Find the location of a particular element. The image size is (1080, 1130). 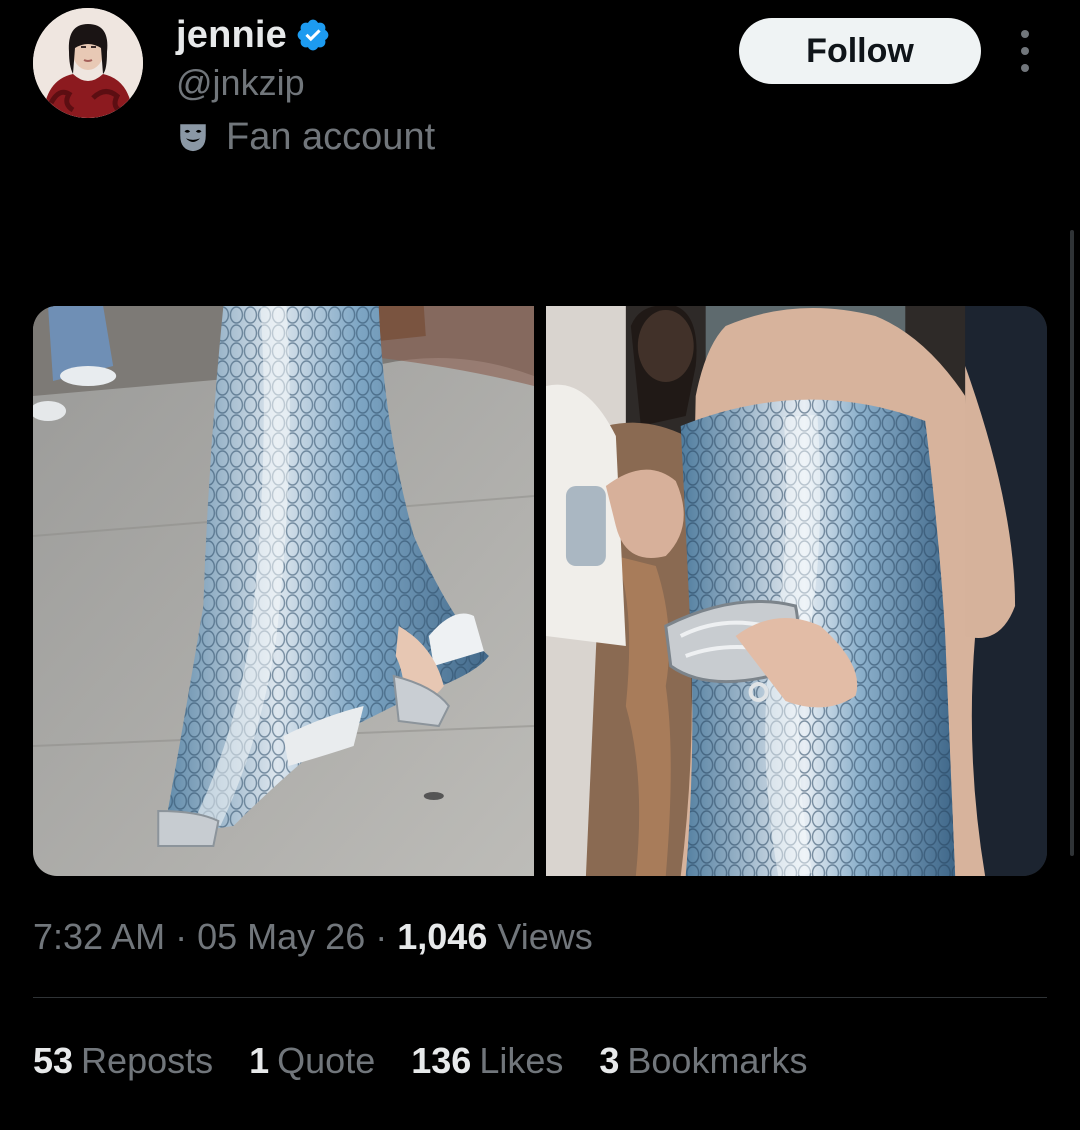

reposts-stat: 53 Reposts is located at coordinates (123, 1061).